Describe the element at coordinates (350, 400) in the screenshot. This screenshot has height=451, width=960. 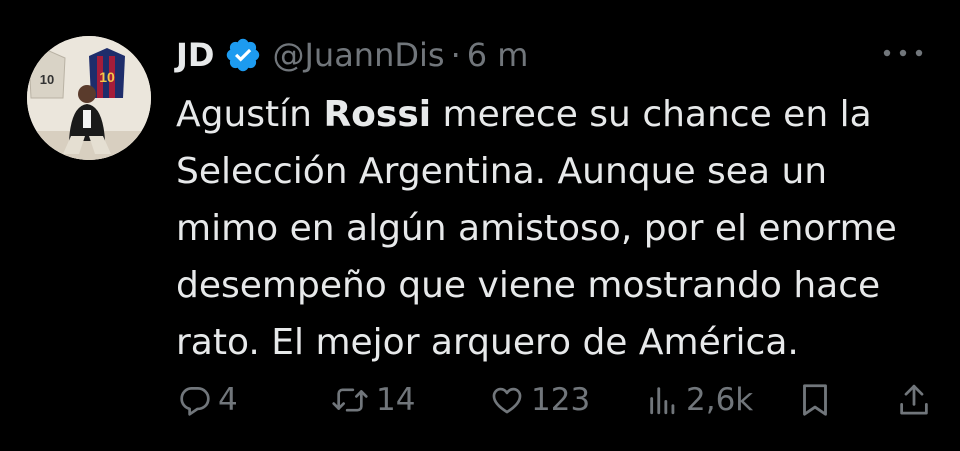
I see `retweet-icon` at that location.